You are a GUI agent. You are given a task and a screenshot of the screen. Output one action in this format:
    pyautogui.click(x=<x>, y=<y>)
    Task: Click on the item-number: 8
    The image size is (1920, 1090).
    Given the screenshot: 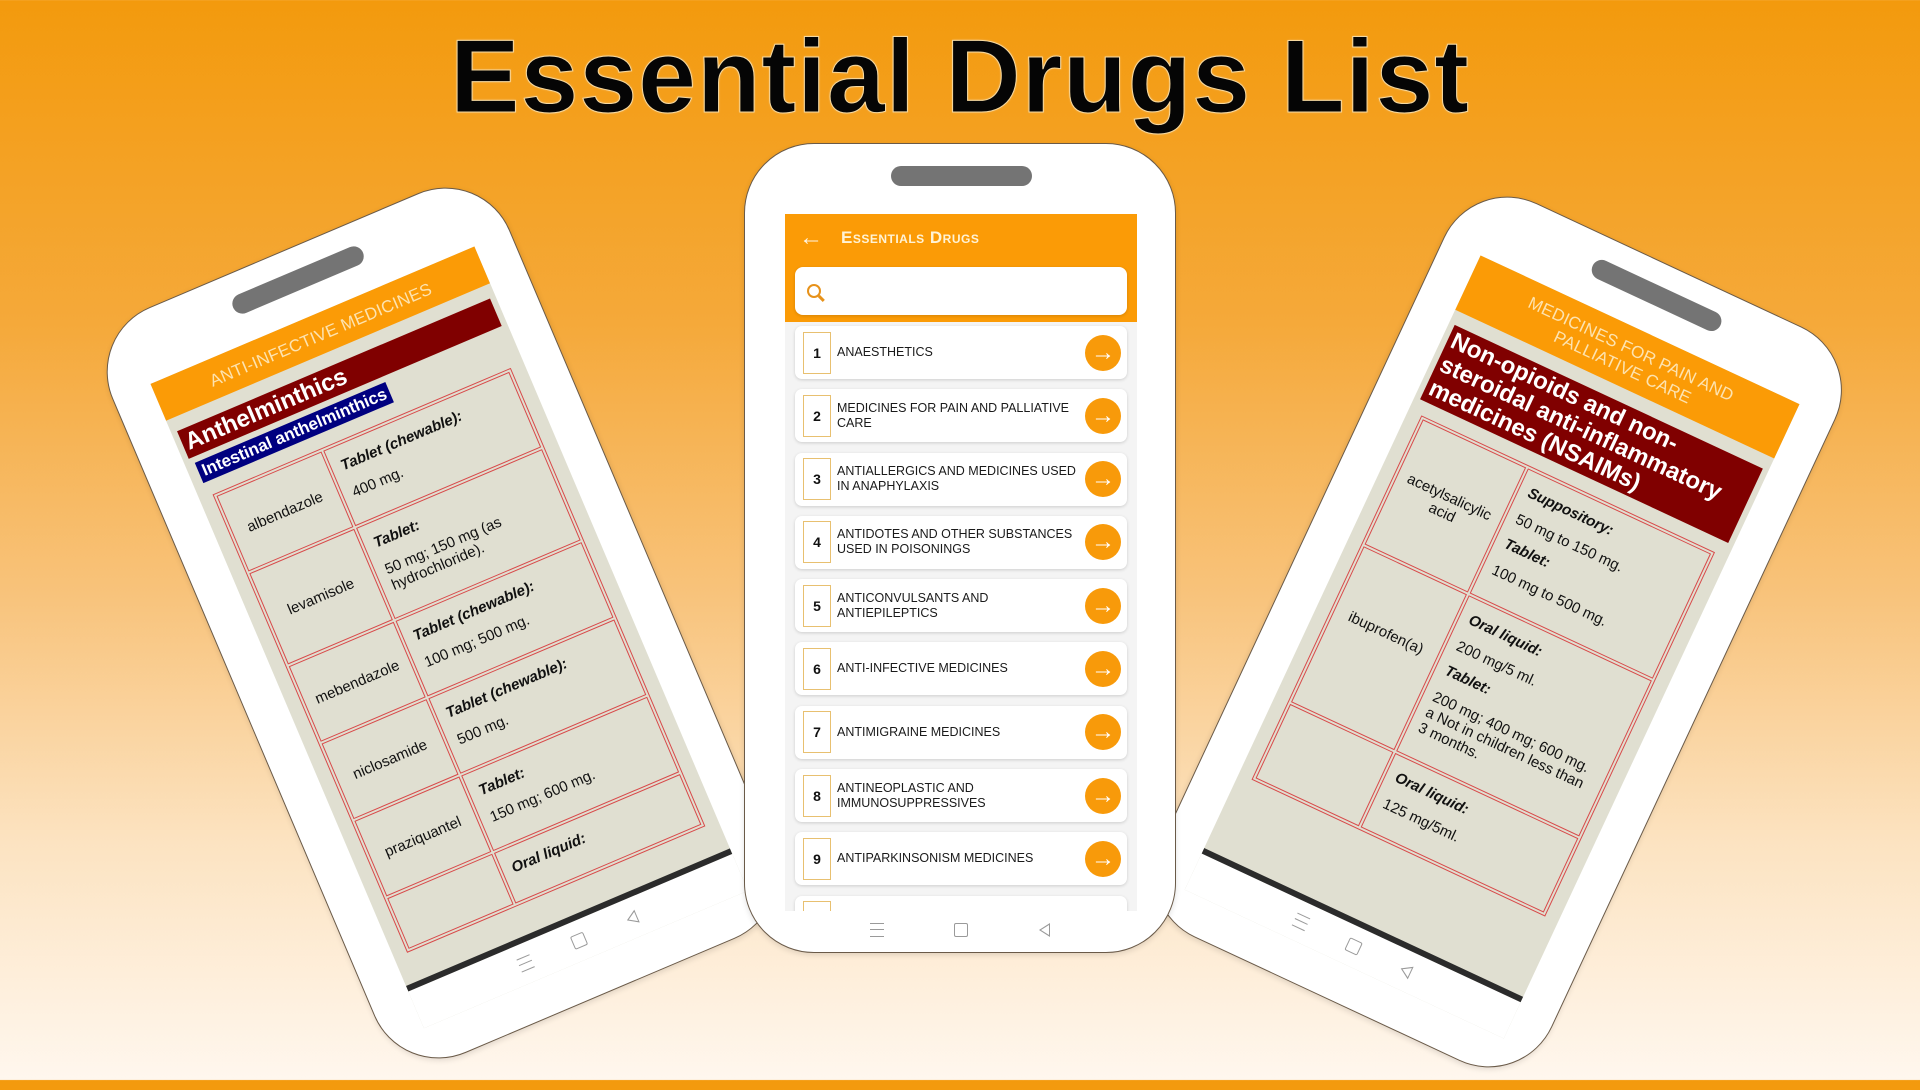 What is the action you would take?
    pyautogui.click(x=817, y=795)
    